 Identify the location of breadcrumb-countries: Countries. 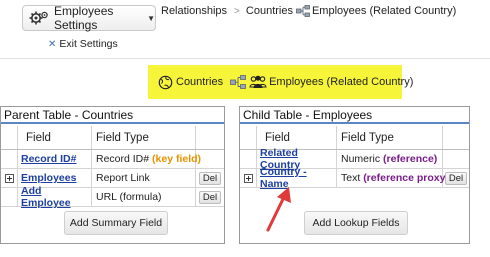
(269, 11).